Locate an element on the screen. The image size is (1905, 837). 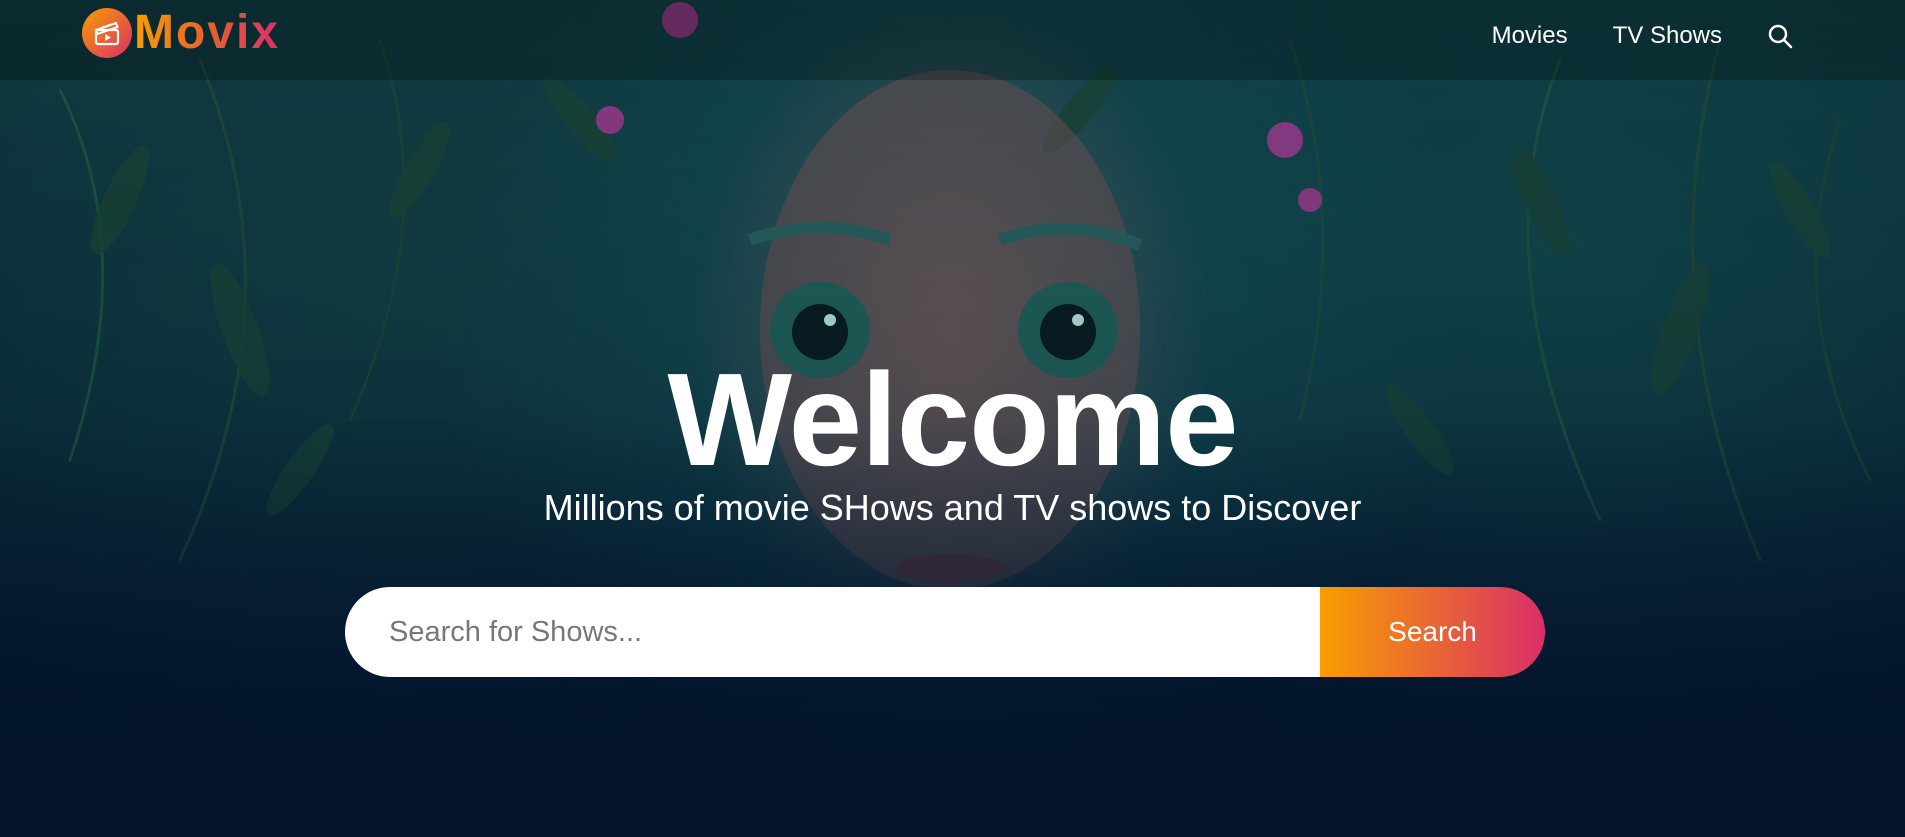
nav-tv-shows-link: TV Shows is located at coordinates (1667, 36).